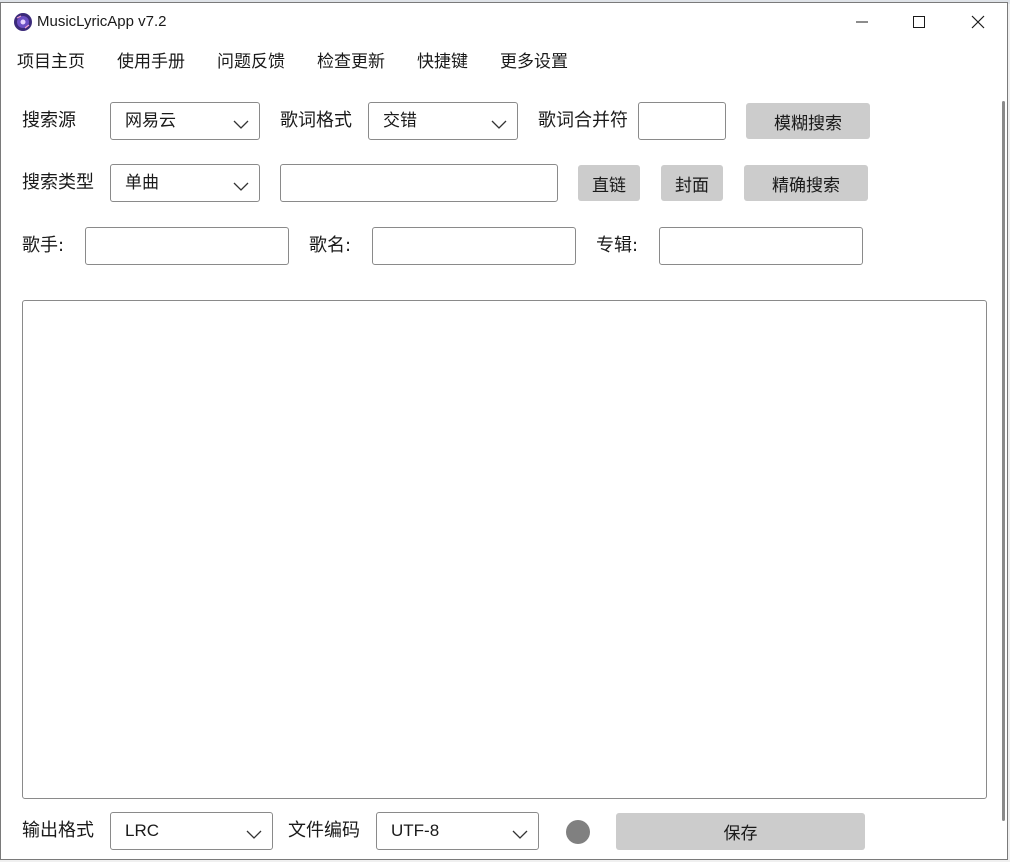  Describe the element at coordinates (43, 245) in the screenshot. I see `singer-label: 歌手:` at that location.